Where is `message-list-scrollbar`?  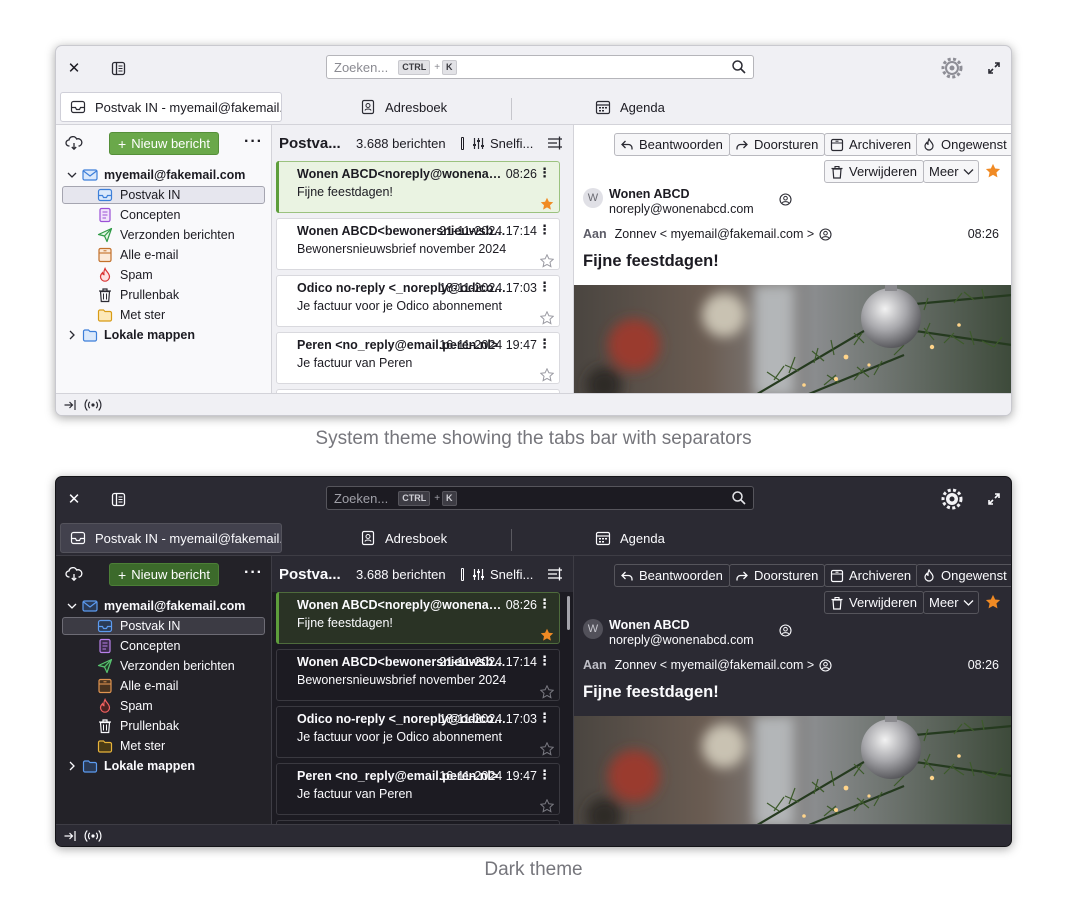 message-list-scrollbar is located at coordinates (568, 613).